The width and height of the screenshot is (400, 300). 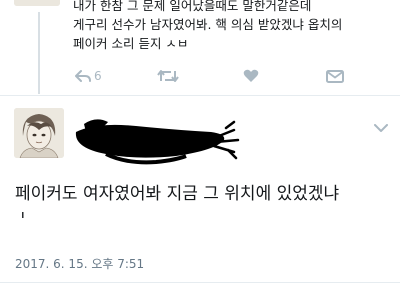 I want to click on heart-icon, so click(x=251, y=76).